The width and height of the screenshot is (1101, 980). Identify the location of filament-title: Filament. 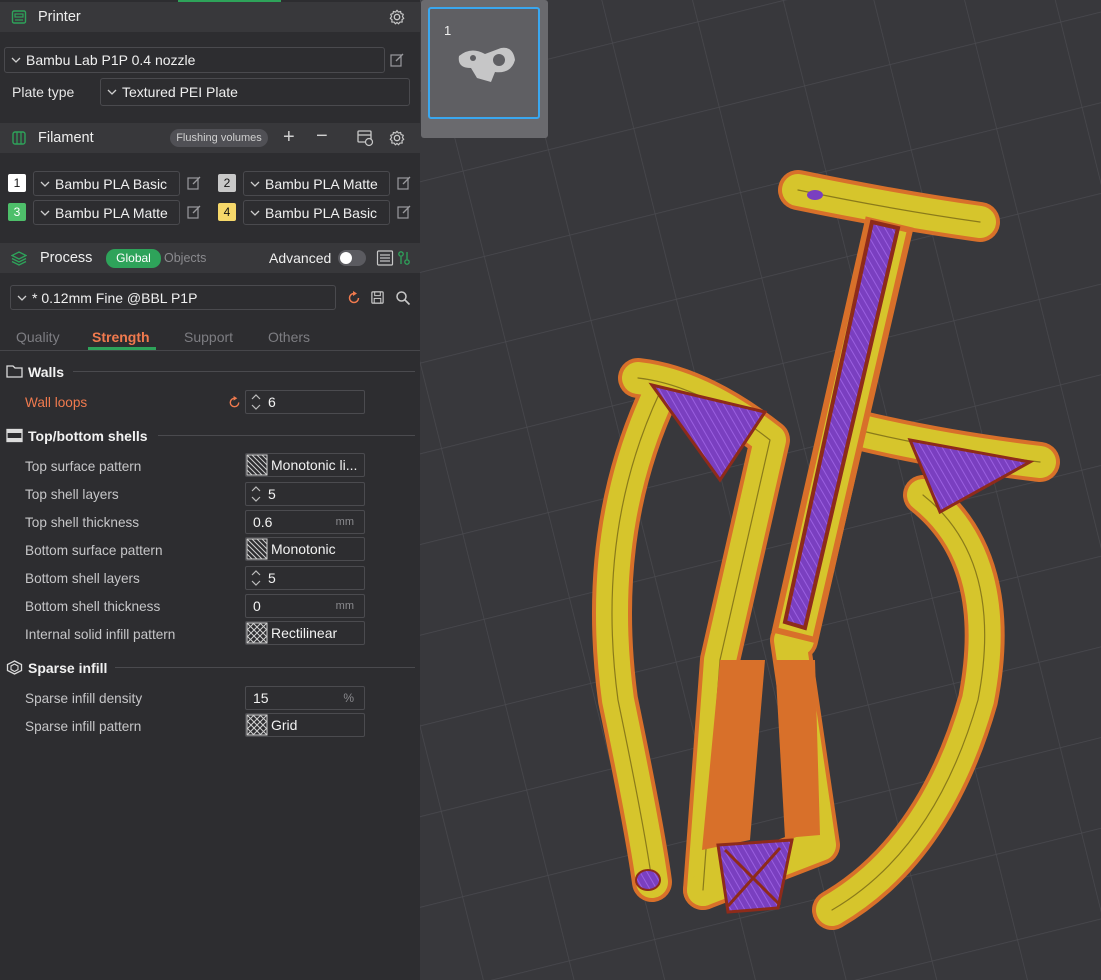
(66, 138).